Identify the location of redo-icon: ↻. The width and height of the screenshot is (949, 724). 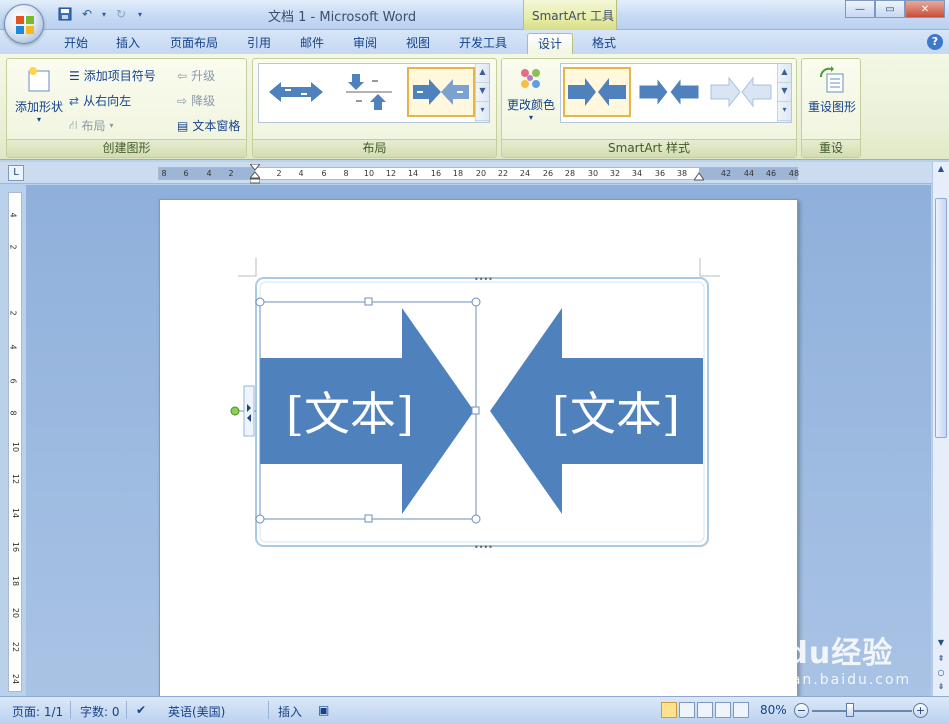
(121, 14).